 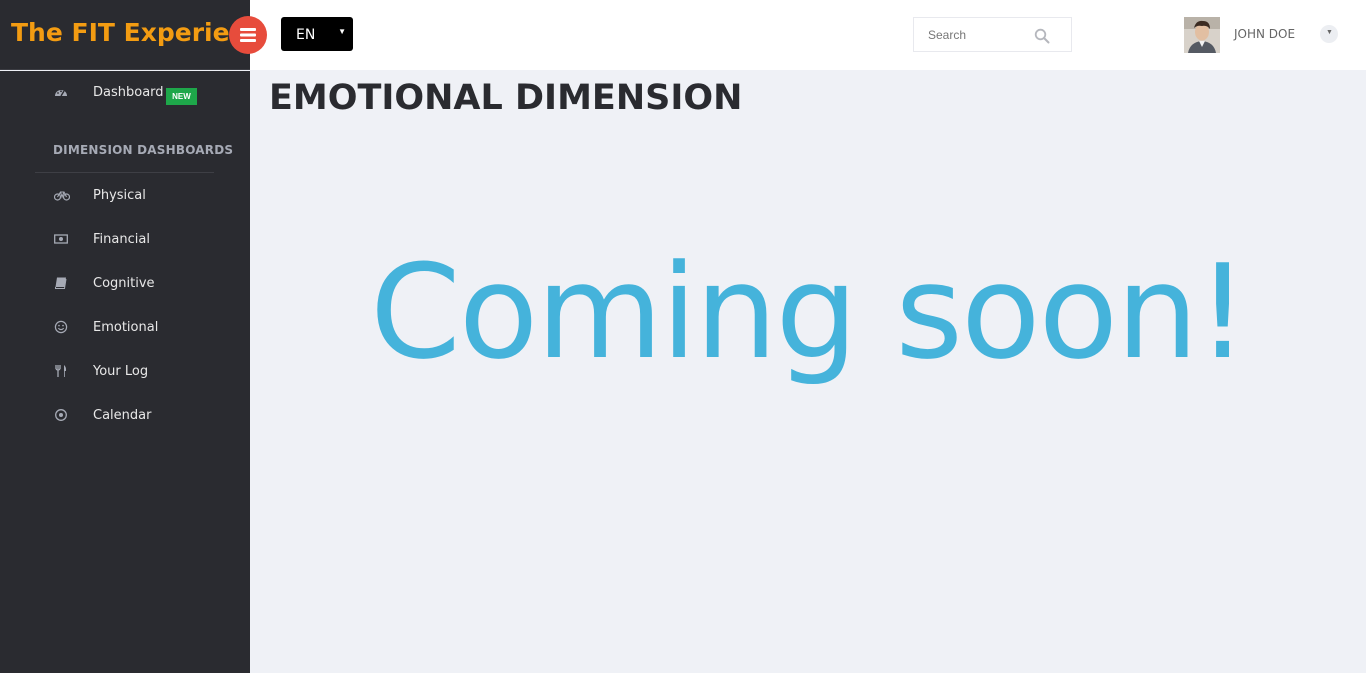 I want to click on cutlery-icon, so click(x=61, y=371).